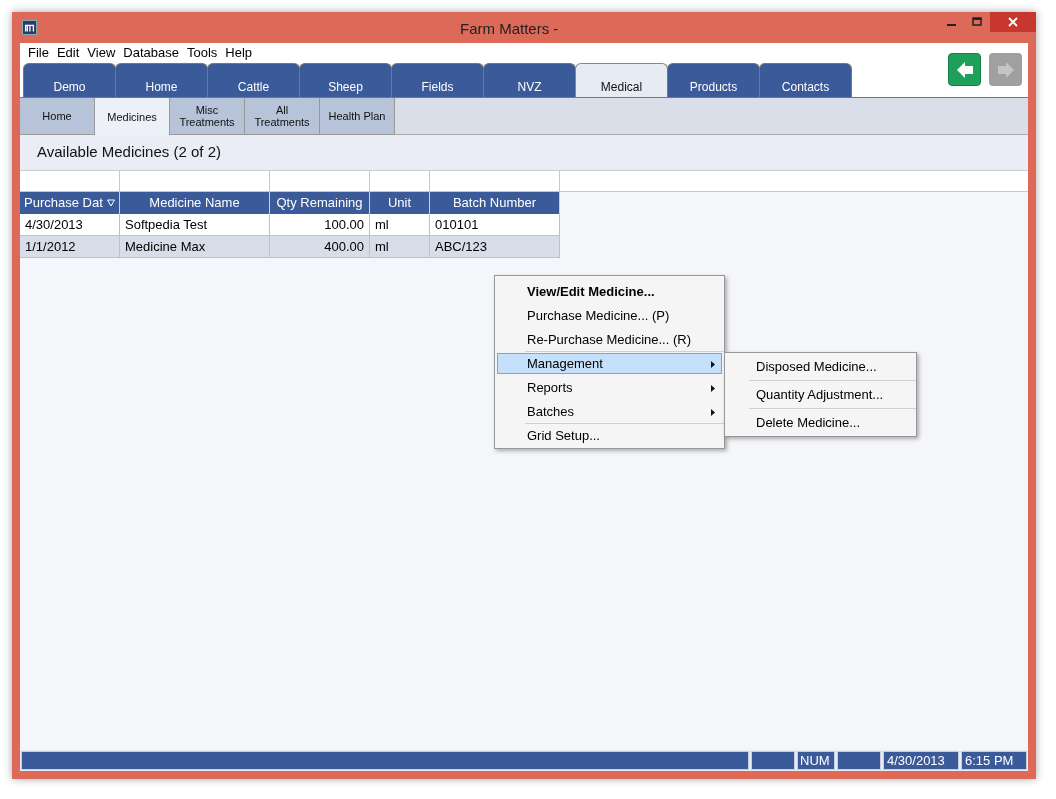 The height and width of the screenshot is (799, 1056). Describe the element at coordinates (994, 760) in the screenshot. I see `status-time: 6:15 PM` at that location.